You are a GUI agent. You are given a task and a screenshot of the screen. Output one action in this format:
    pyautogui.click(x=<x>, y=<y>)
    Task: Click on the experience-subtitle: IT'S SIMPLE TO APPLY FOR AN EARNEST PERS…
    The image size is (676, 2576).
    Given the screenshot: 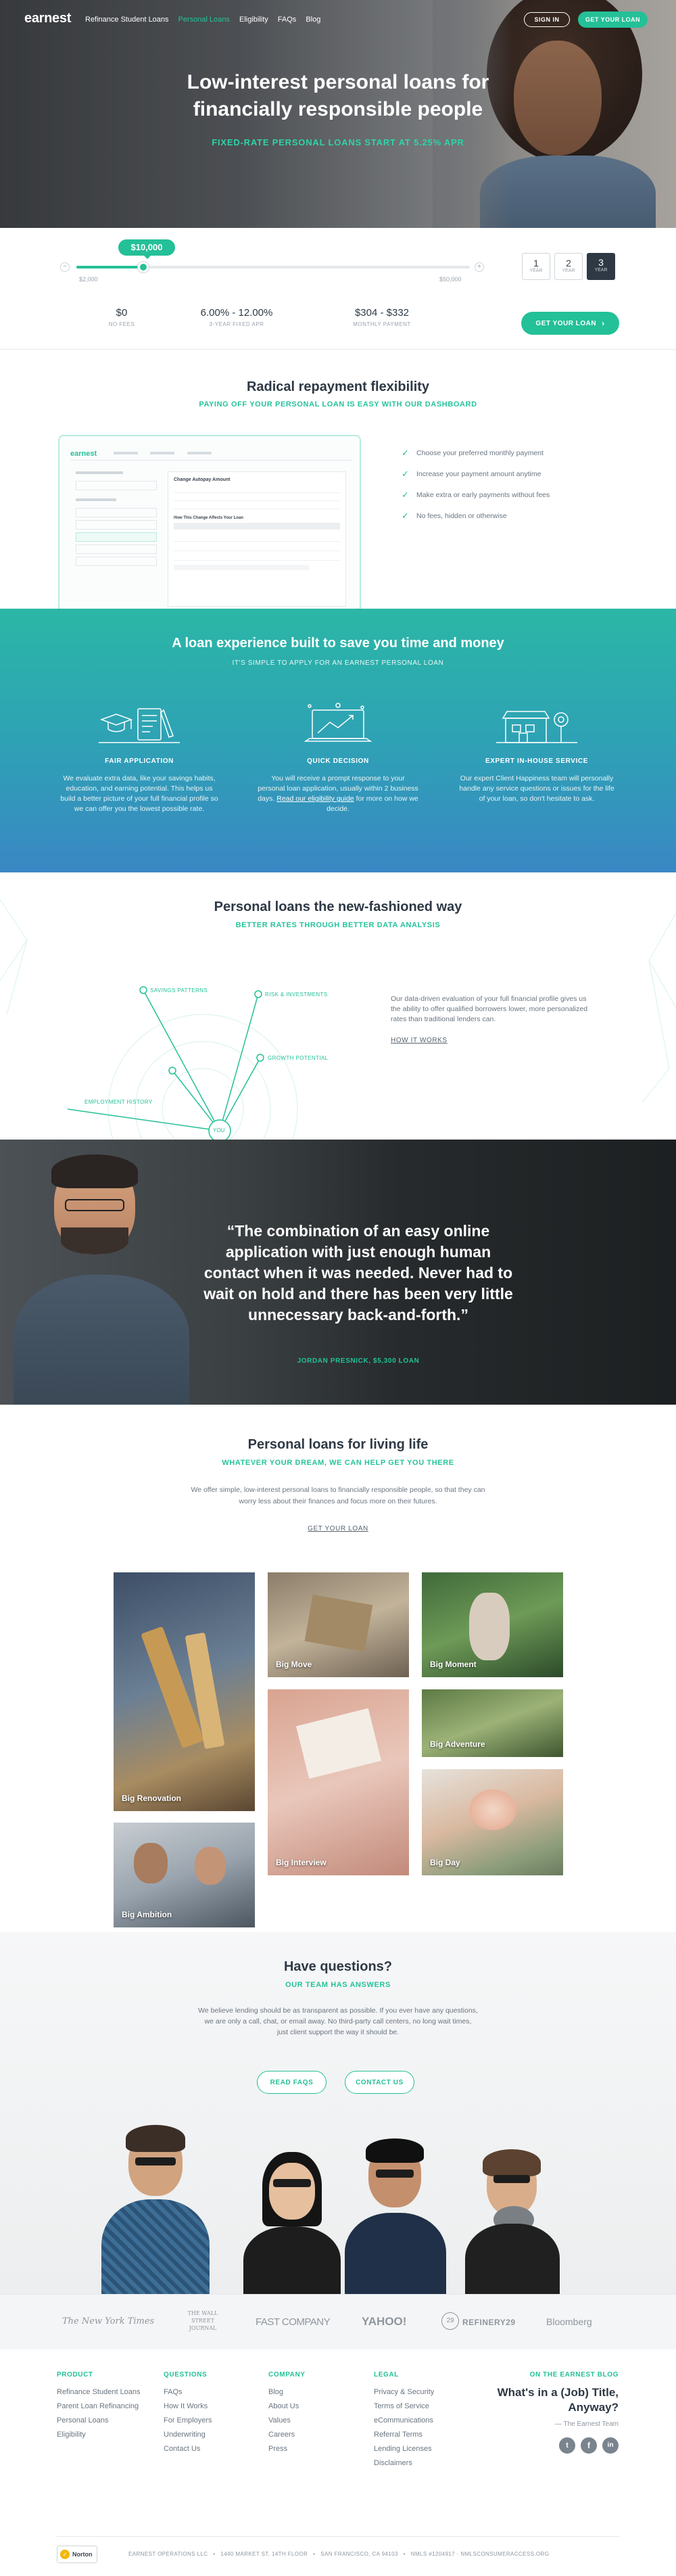 What is the action you would take?
    pyautogui.click(x=338, y=663)
    